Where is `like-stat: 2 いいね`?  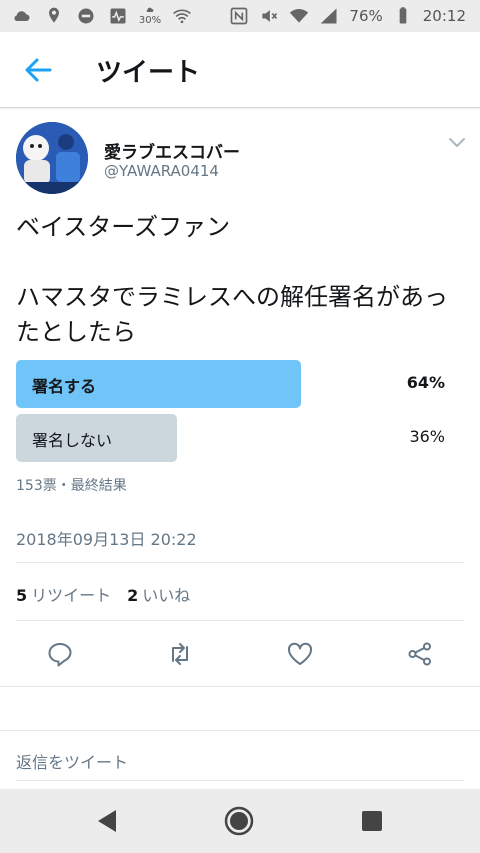 like-stat: 2 いいね is located at coordinates (158, 594).